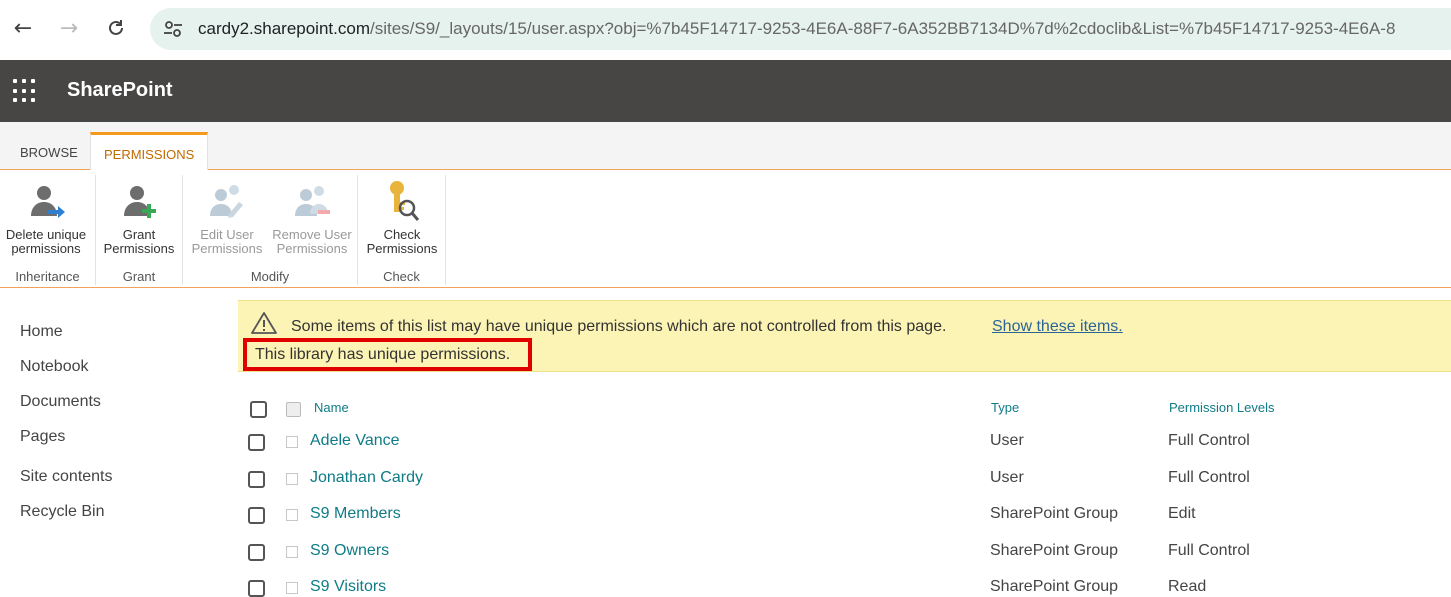 The height and width of the screenshot is (597, 1451). What do you see at coordinates (725, 408) in the screenshot?
I see `table-header: Name Type Permission Levels` at bounding box center [725, 408].